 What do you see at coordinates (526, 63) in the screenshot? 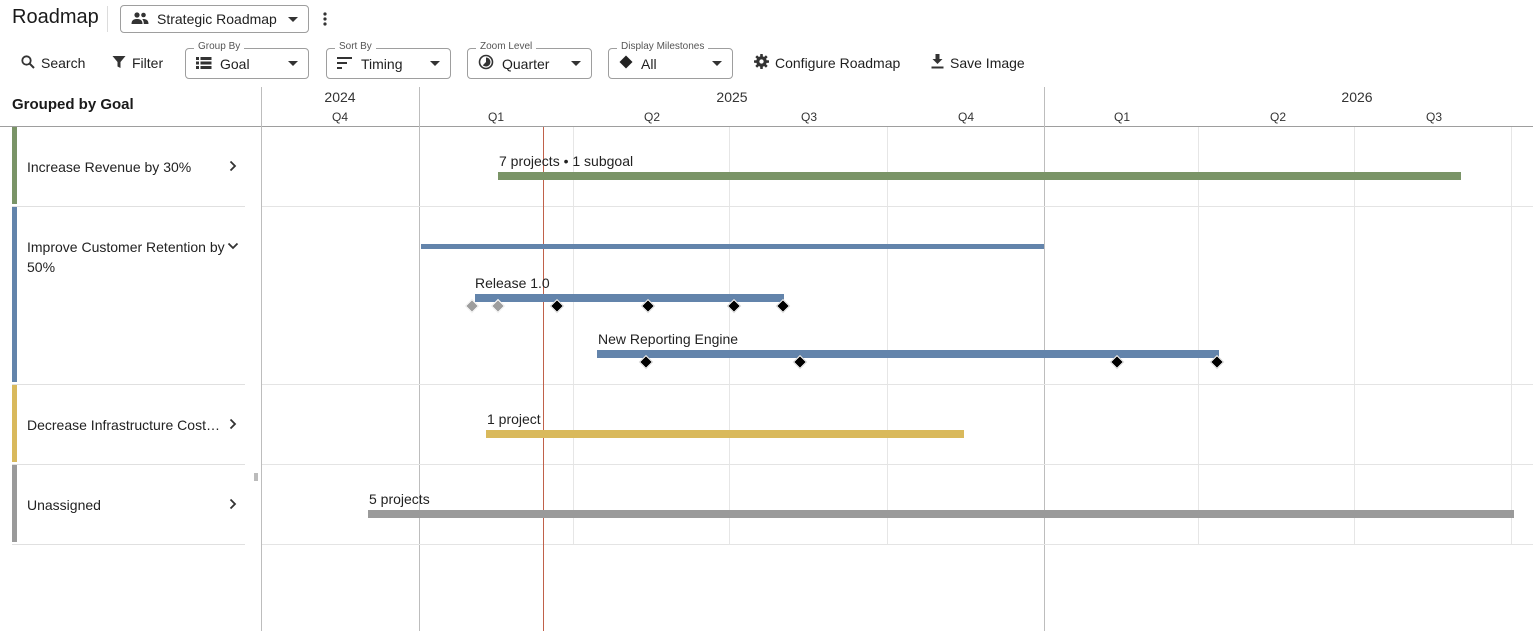
I see `zoom-level-value: Quarter` at bounding box center [526, 63].